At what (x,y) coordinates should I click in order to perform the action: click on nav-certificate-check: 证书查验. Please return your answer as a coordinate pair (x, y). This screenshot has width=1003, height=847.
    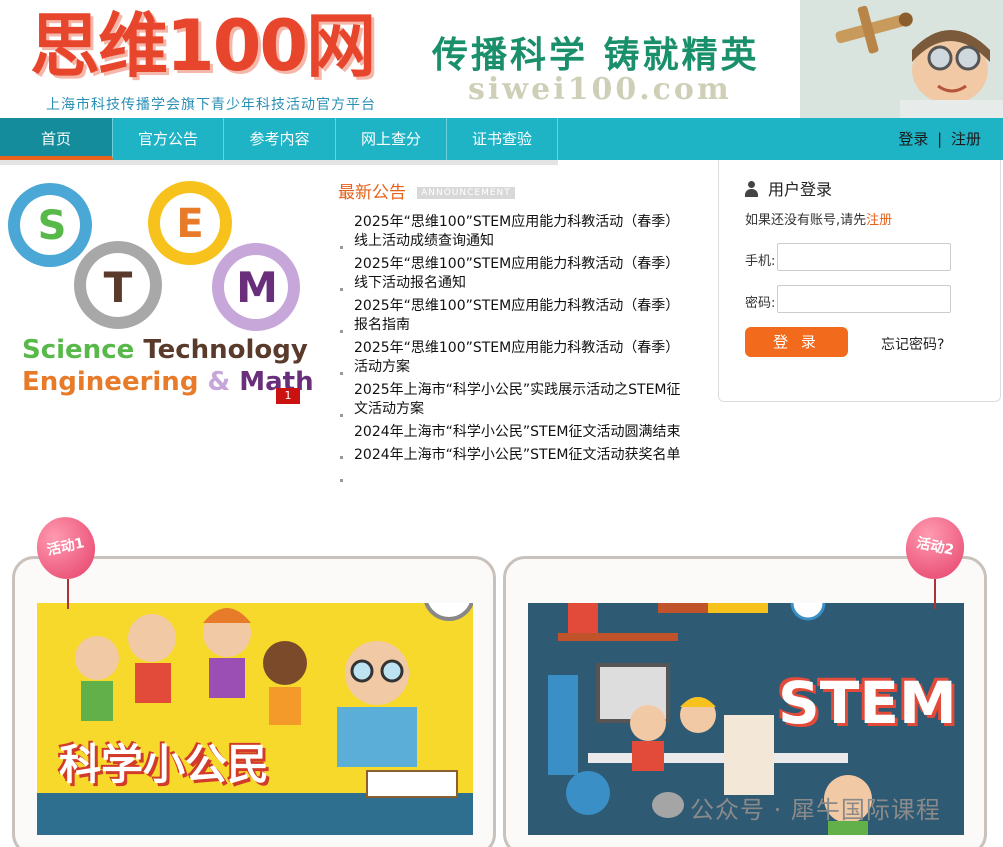
    Looking at the image, I should click on (502, 139).